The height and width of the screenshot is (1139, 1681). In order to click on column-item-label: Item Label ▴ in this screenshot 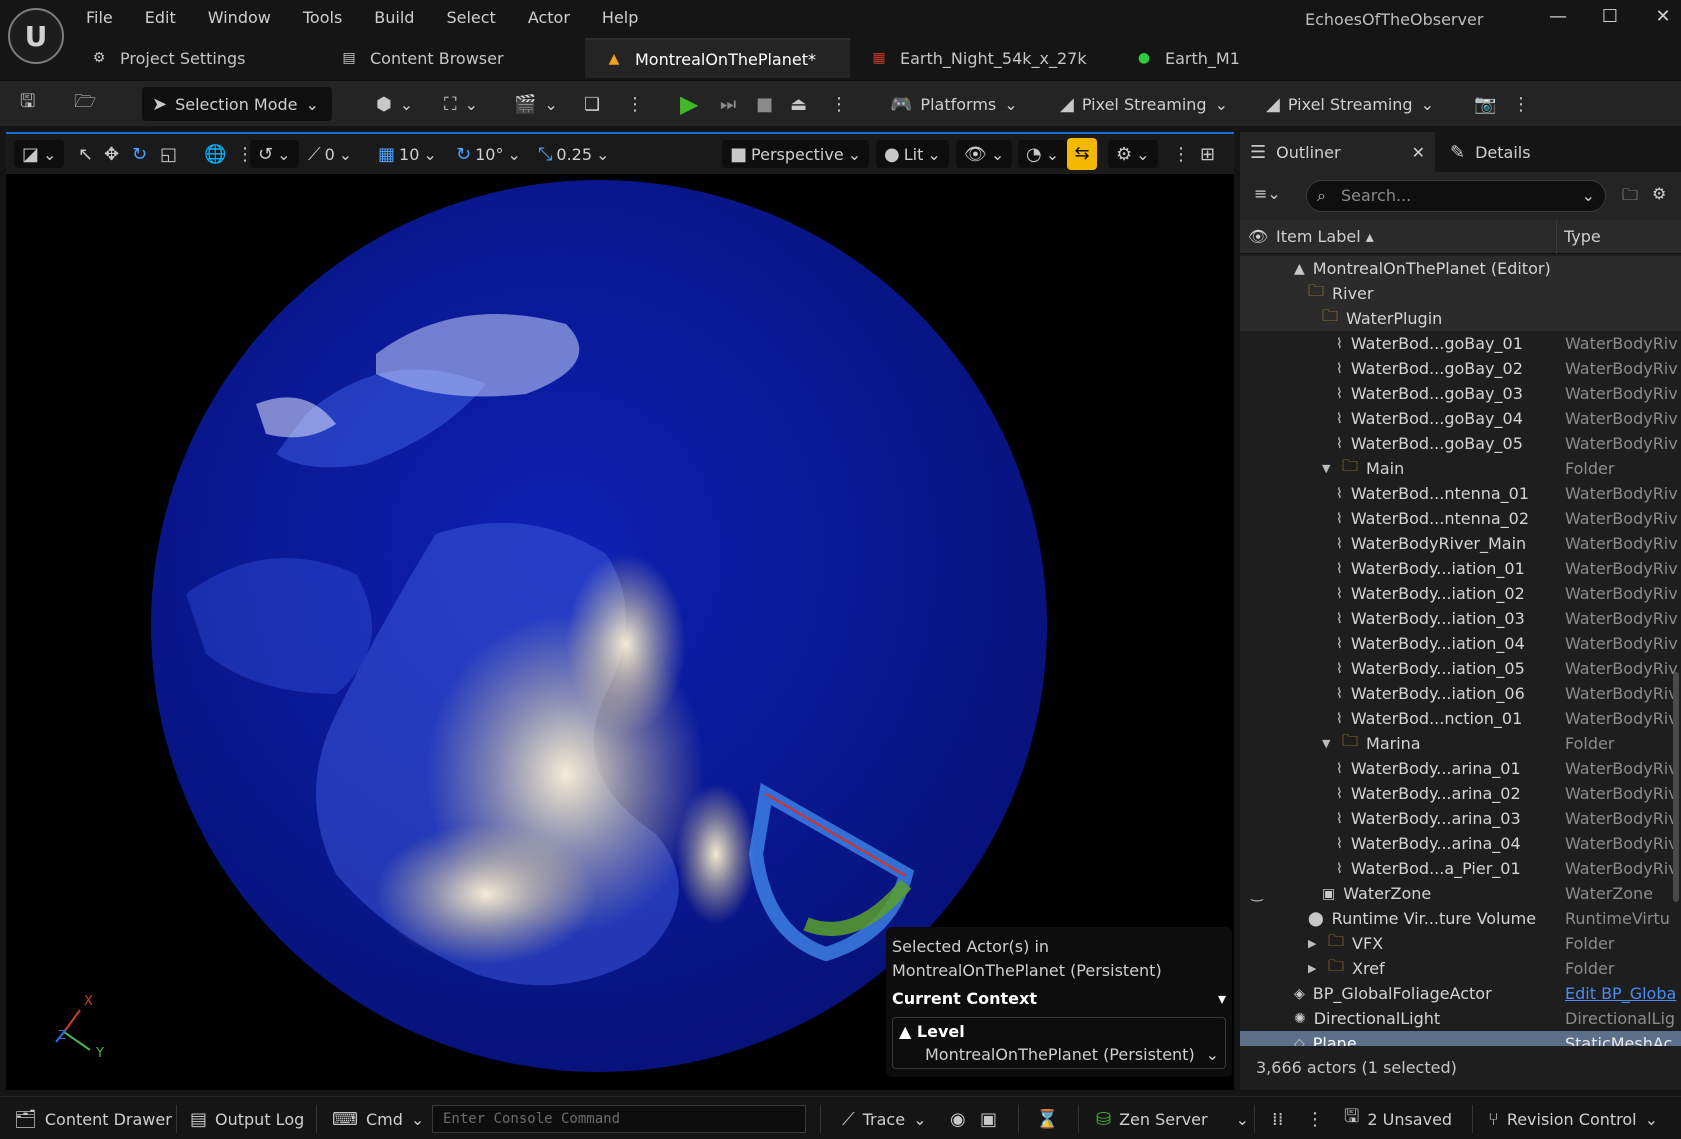, I will do `click(1325, 236)`.